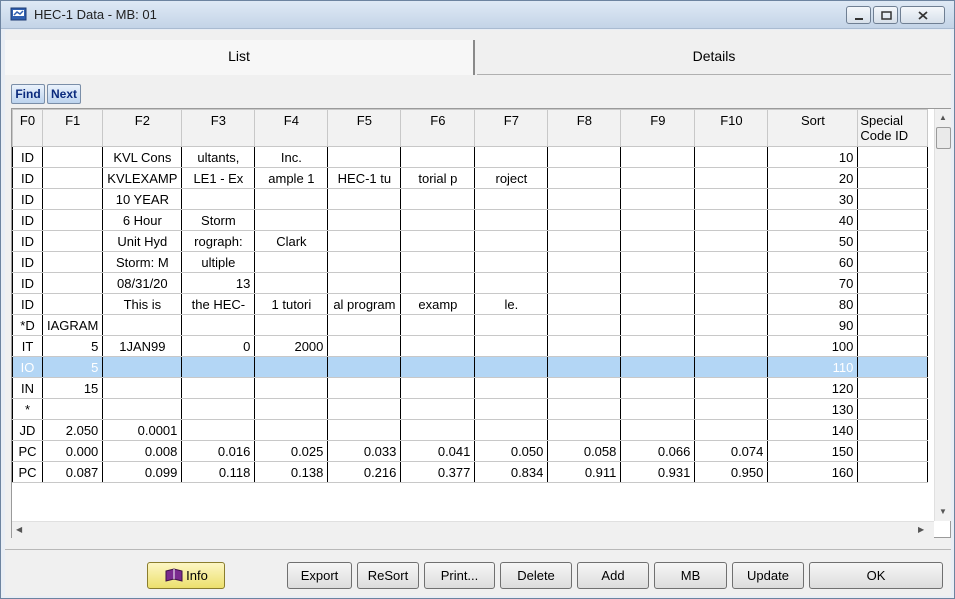 This screenshot has width=955, height=599. I want to click on table-cell: 0.058, so click(584, 451).